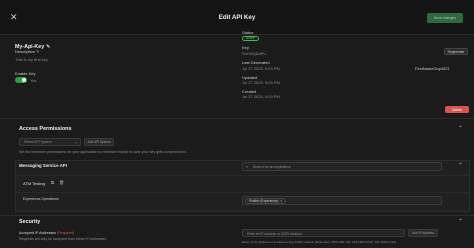 This screenshot has width=474, height=248. Describe the element at coordinates (432, 68) in the screenshot. I see `last-generated-by: FirstNameGuy4921` at that location.